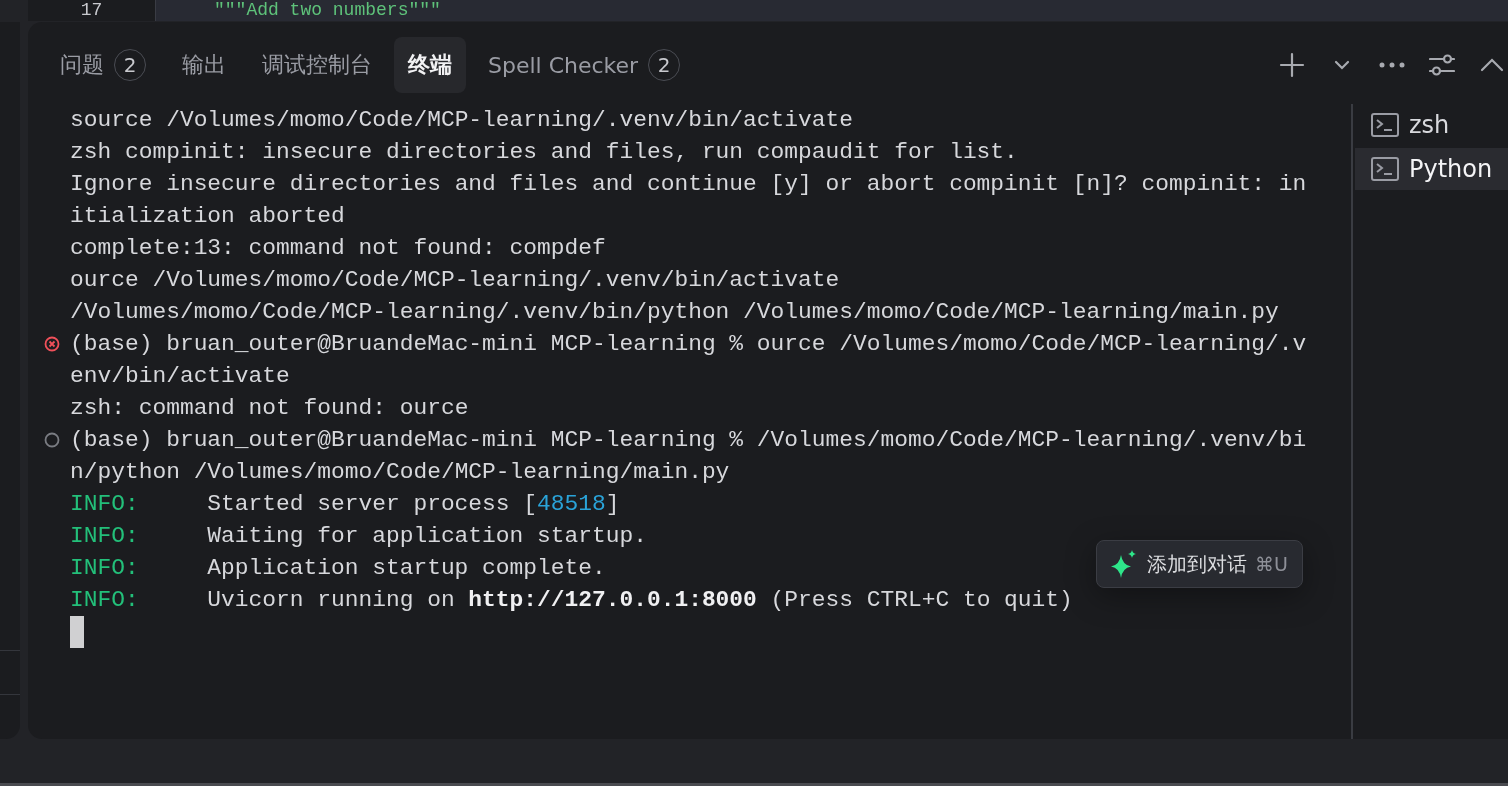 The height and width of the screenshot is (786, 1508). I want to click on terminal-line: Application startup complete., so click(406, 568).